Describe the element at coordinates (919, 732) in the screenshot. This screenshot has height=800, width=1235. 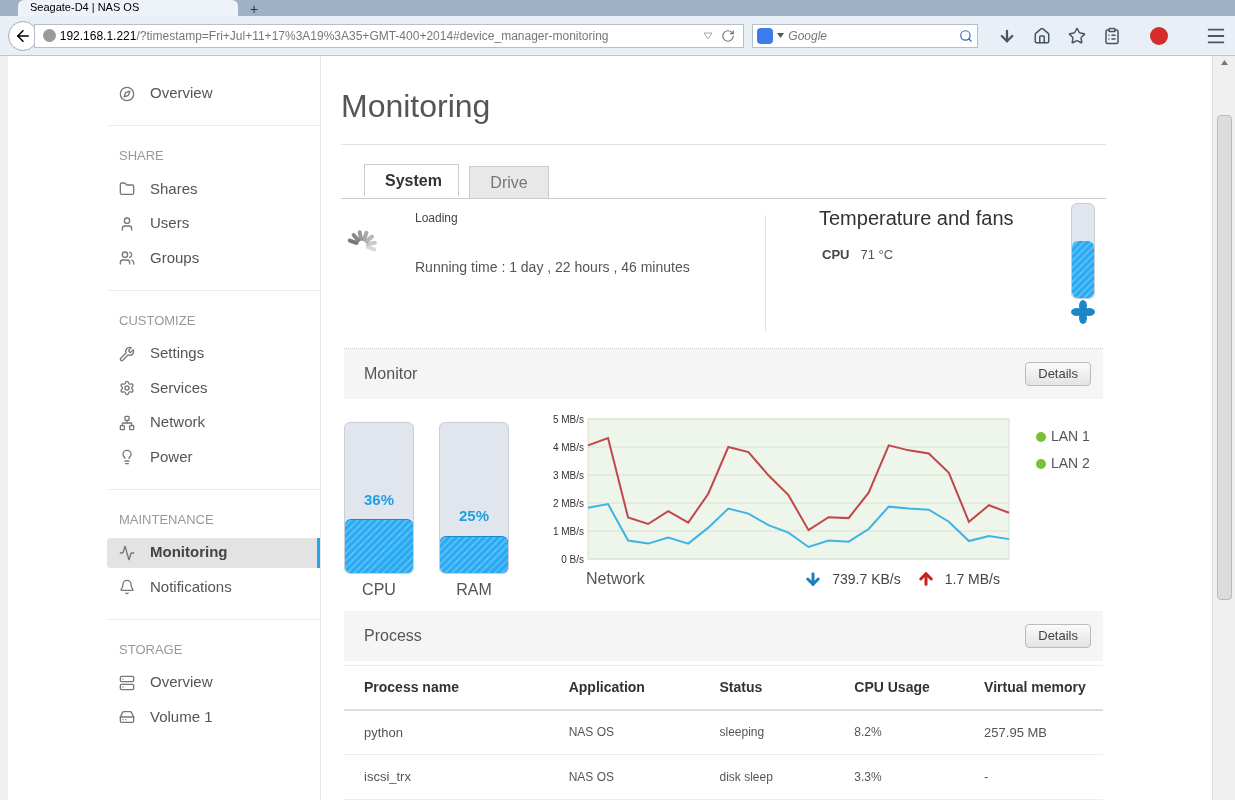
I see `table-cell: 8.2%` at that location.